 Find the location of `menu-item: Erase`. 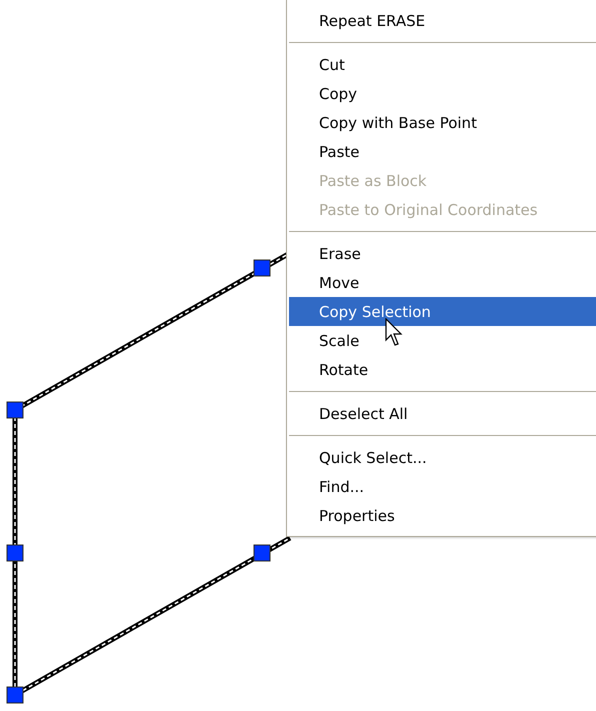

menu-item: Erase is located at coordinates (442, 253).